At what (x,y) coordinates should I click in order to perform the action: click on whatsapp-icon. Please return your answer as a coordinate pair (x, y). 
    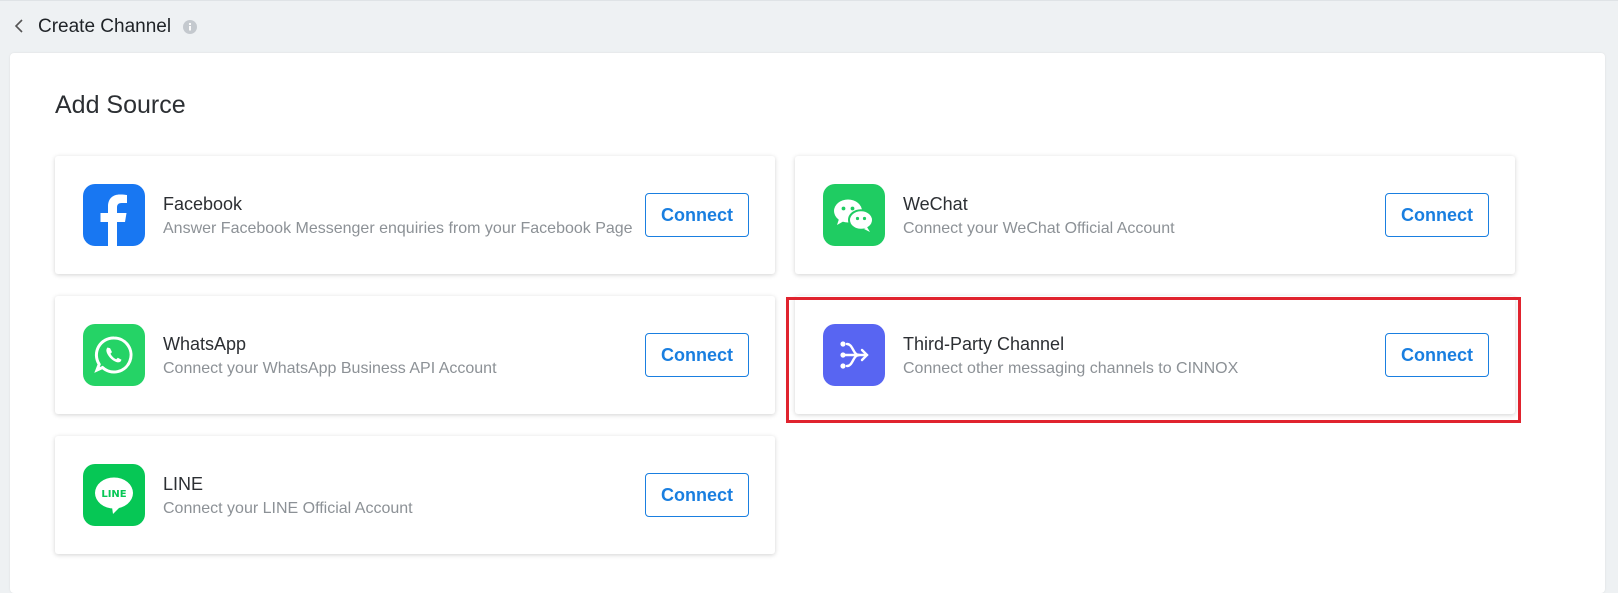
    Looking at the image, I should click on (114, 355).